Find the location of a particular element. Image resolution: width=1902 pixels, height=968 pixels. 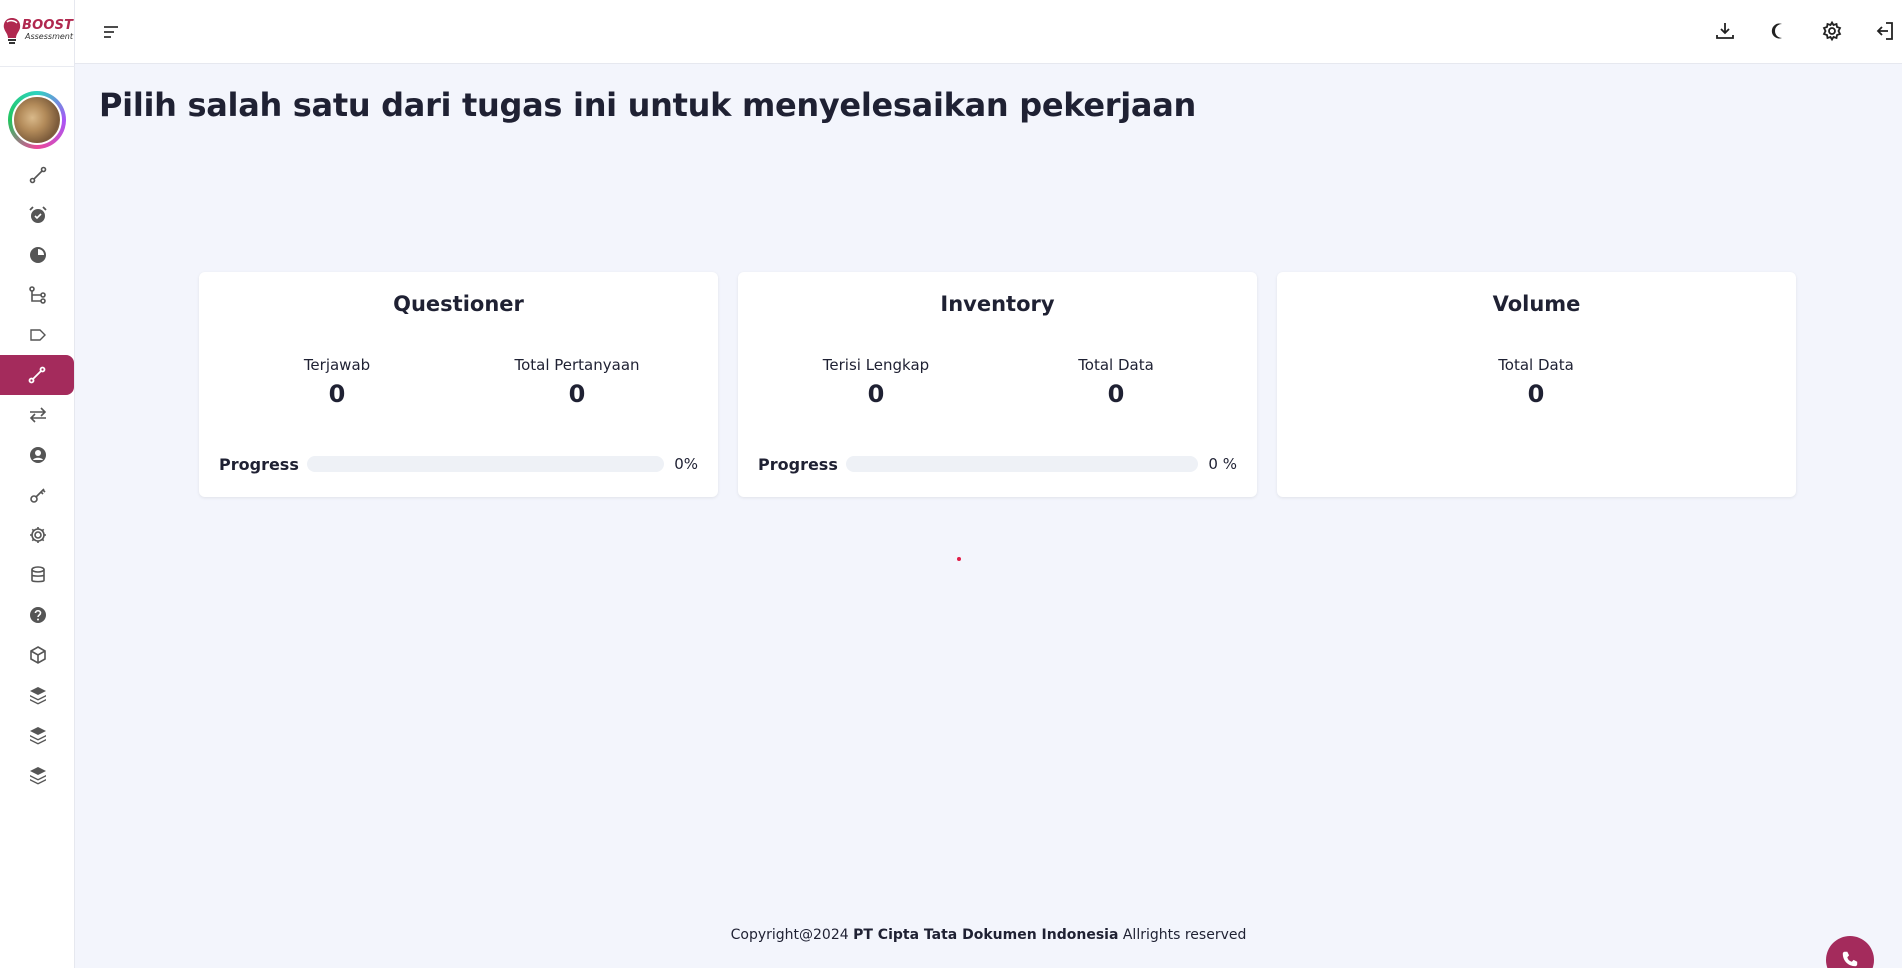

database-icon is located at coordinates (37, 574).